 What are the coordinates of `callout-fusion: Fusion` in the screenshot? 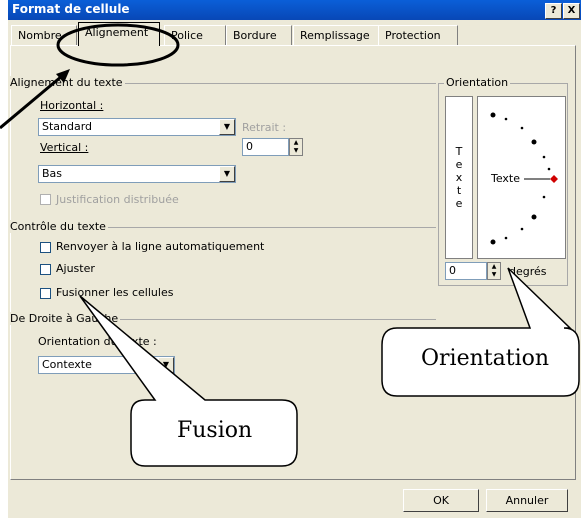 It's located at (215, 430).